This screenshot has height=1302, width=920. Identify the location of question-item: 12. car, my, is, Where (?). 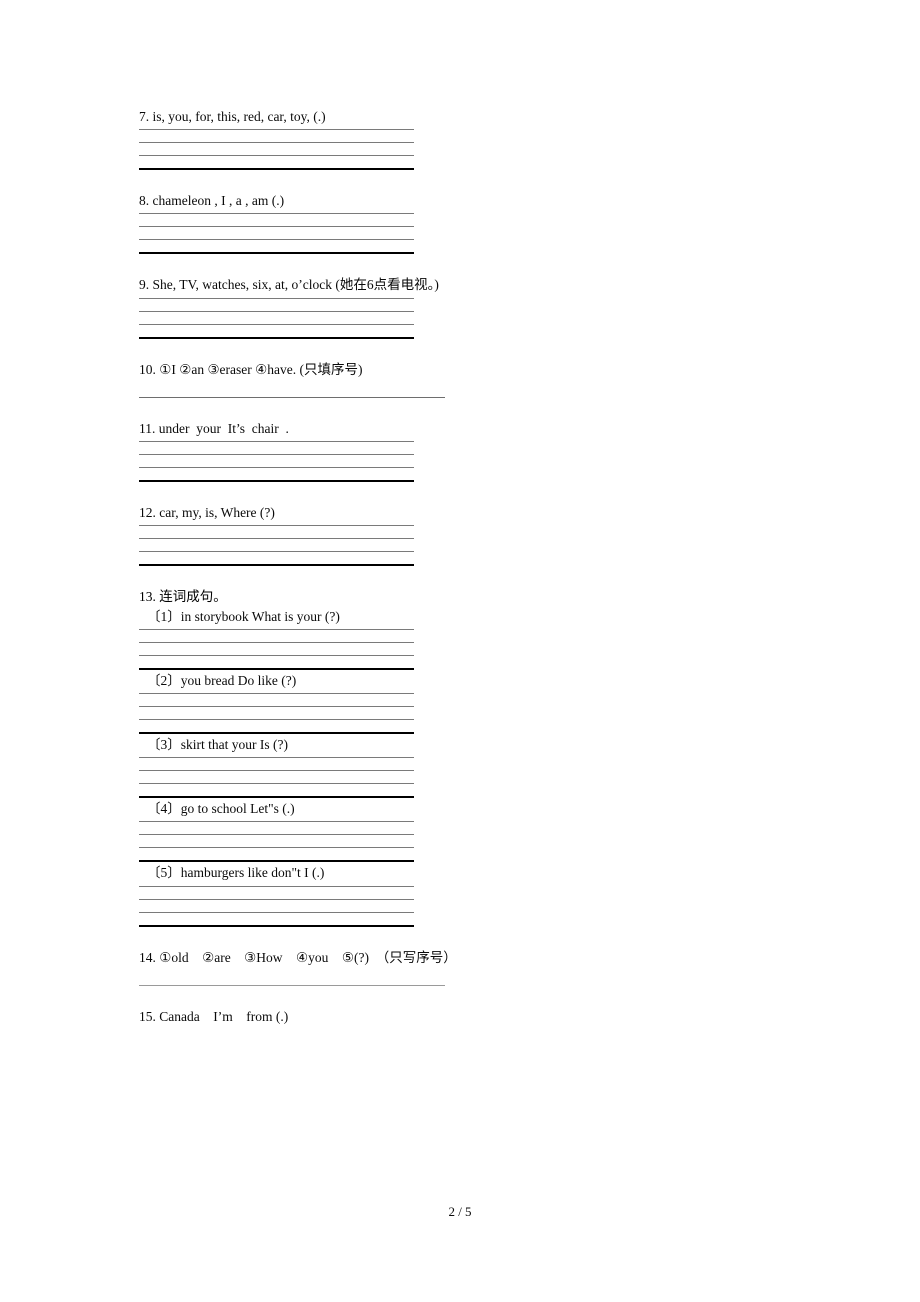
(459, 535).